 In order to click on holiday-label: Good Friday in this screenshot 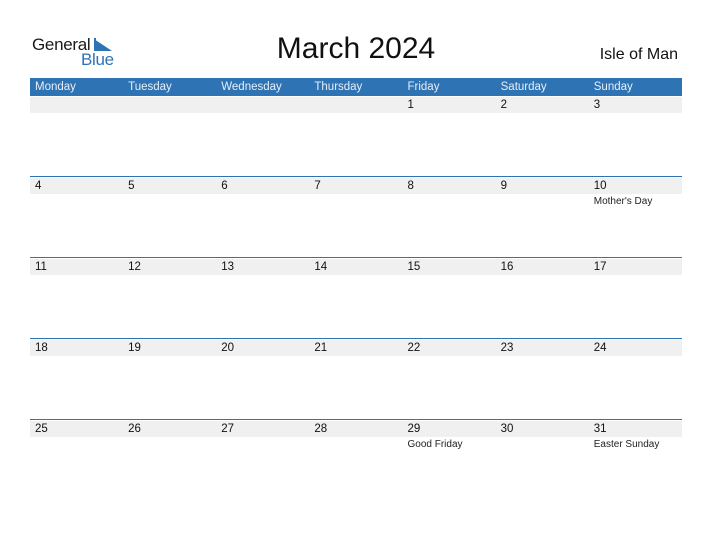, I will do `click(435, 444)`.